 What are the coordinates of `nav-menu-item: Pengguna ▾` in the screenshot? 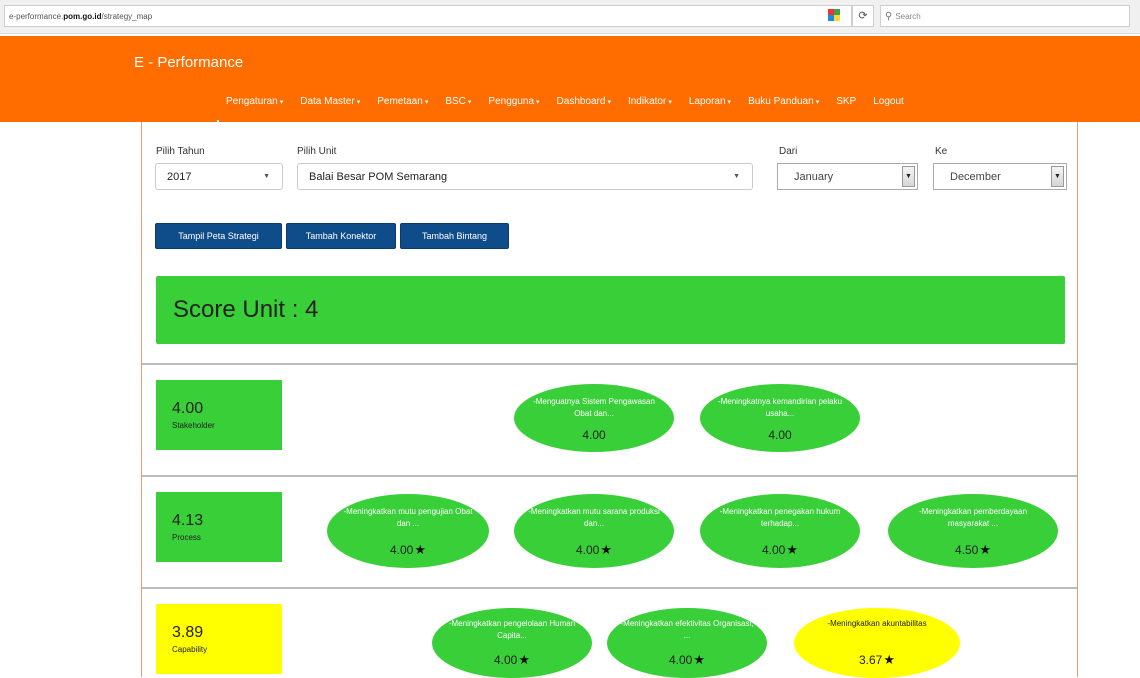 It's located at (513, 106).